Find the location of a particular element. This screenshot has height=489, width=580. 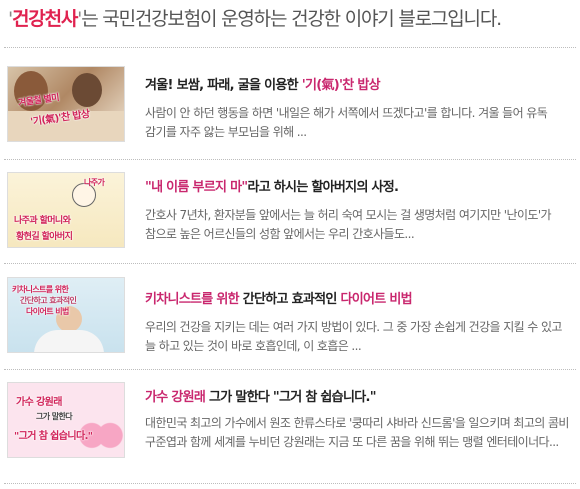

title-text: 간단하고 효과적인 is located at coordinates (289, 299).